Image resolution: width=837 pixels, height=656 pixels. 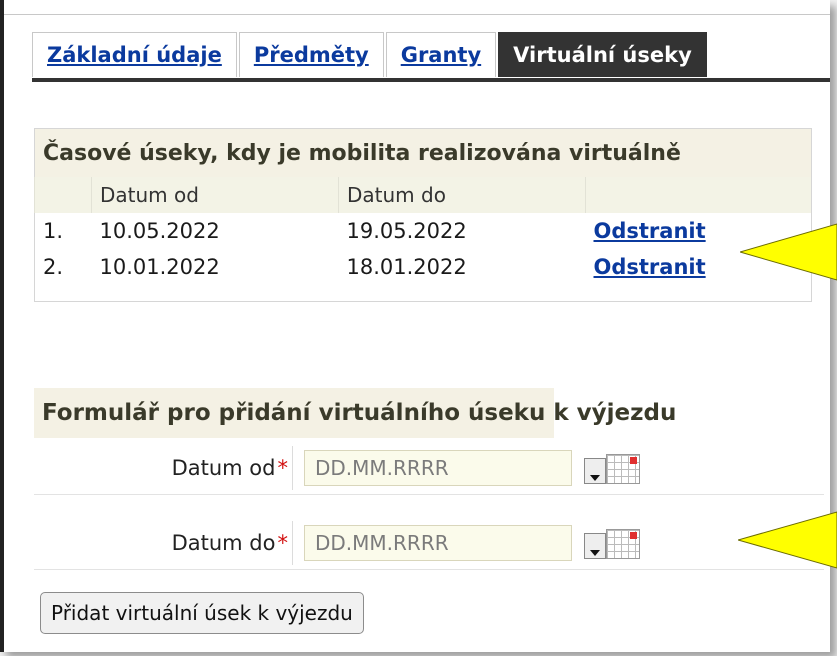 I want to click on table-header-row: Datum od Datum do, so click(x=423, y=195).